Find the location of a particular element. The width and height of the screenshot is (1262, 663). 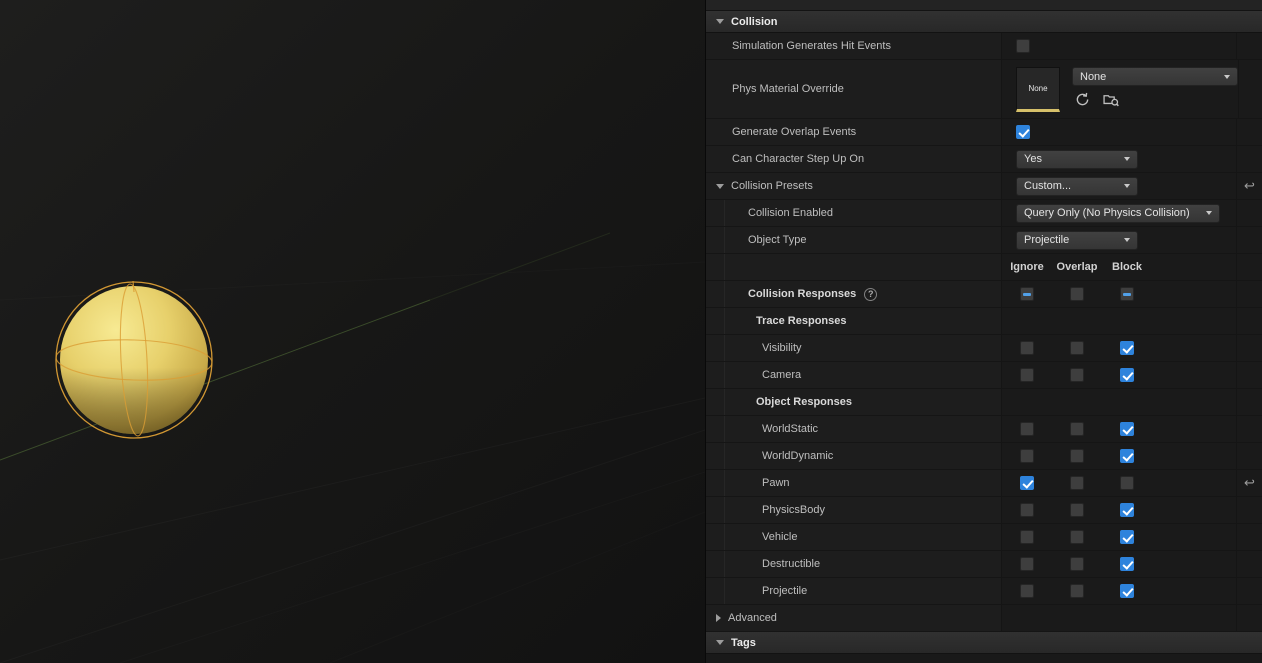

physicsbody-overlap-checkbox is located at coordinates (1077, 510).